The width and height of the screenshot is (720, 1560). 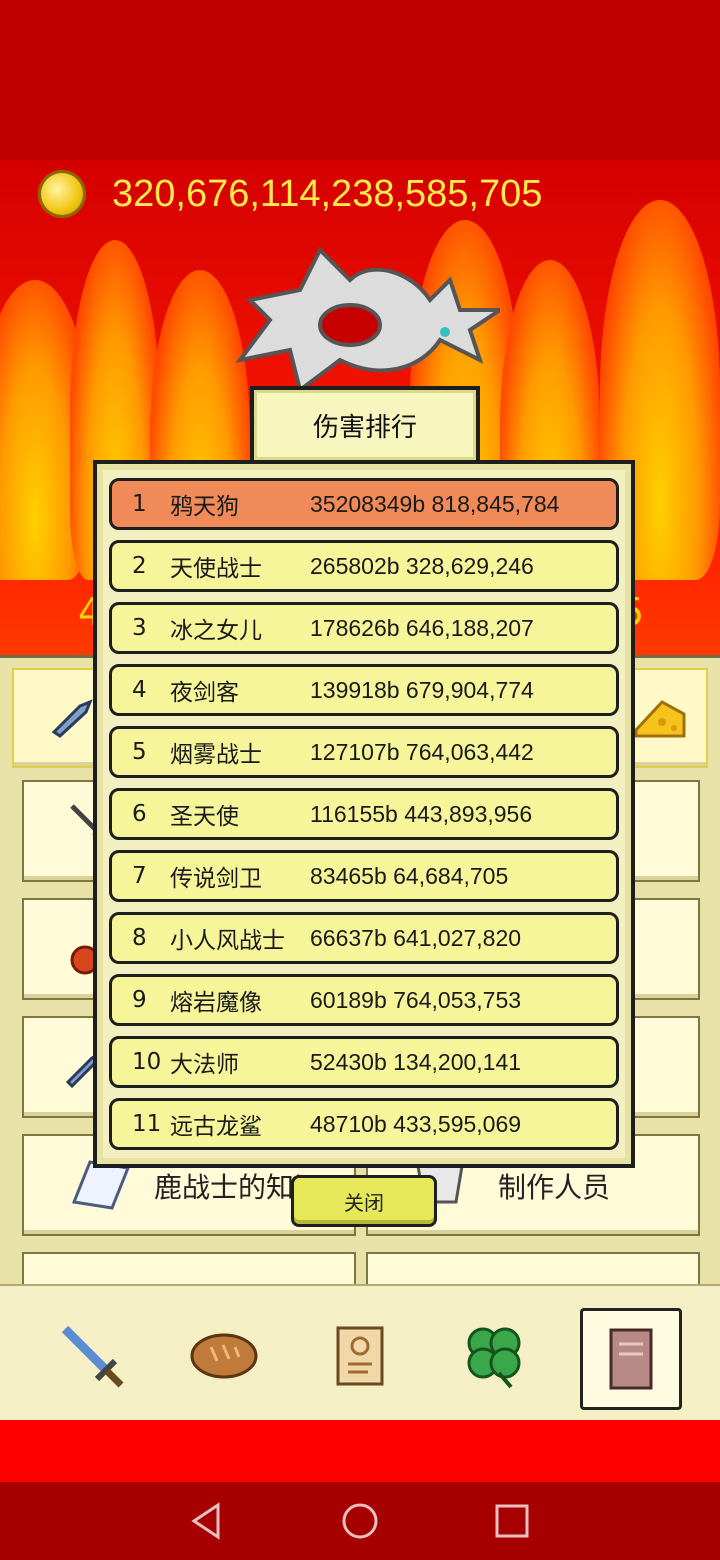 What do you see at coordinates (139, 566) in the screenshot?
I see `rank-number: 2` at bounding box center [139, 566].